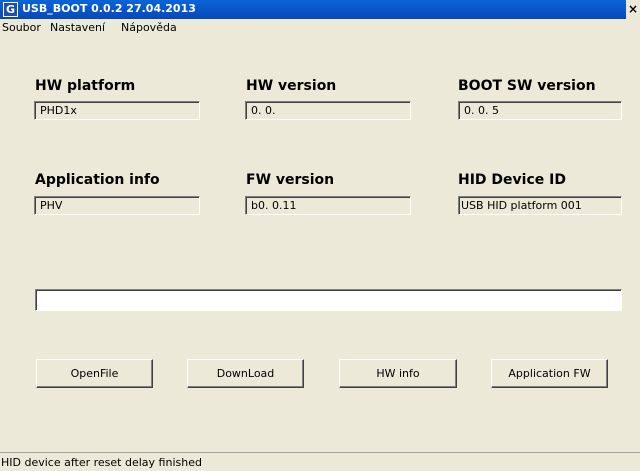 The height and width of the screenshot is (471, 640). I want to click on boot-sw-version-field: 0. 0. 5, so click(540, 110).